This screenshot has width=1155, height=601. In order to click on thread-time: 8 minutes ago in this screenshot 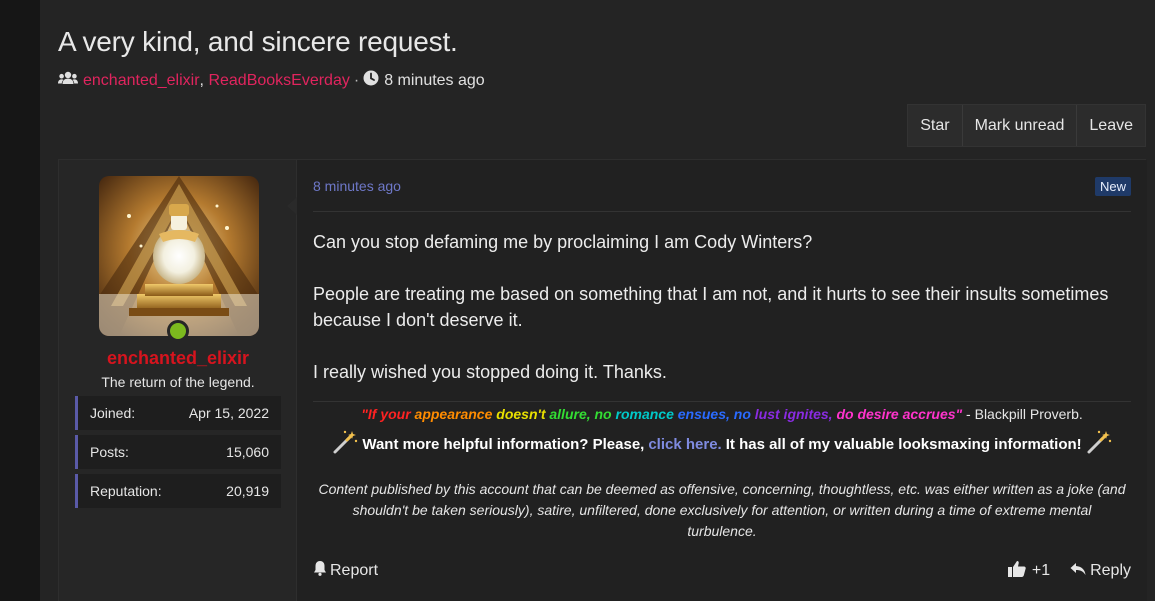, I will do `click(434, 80)`.